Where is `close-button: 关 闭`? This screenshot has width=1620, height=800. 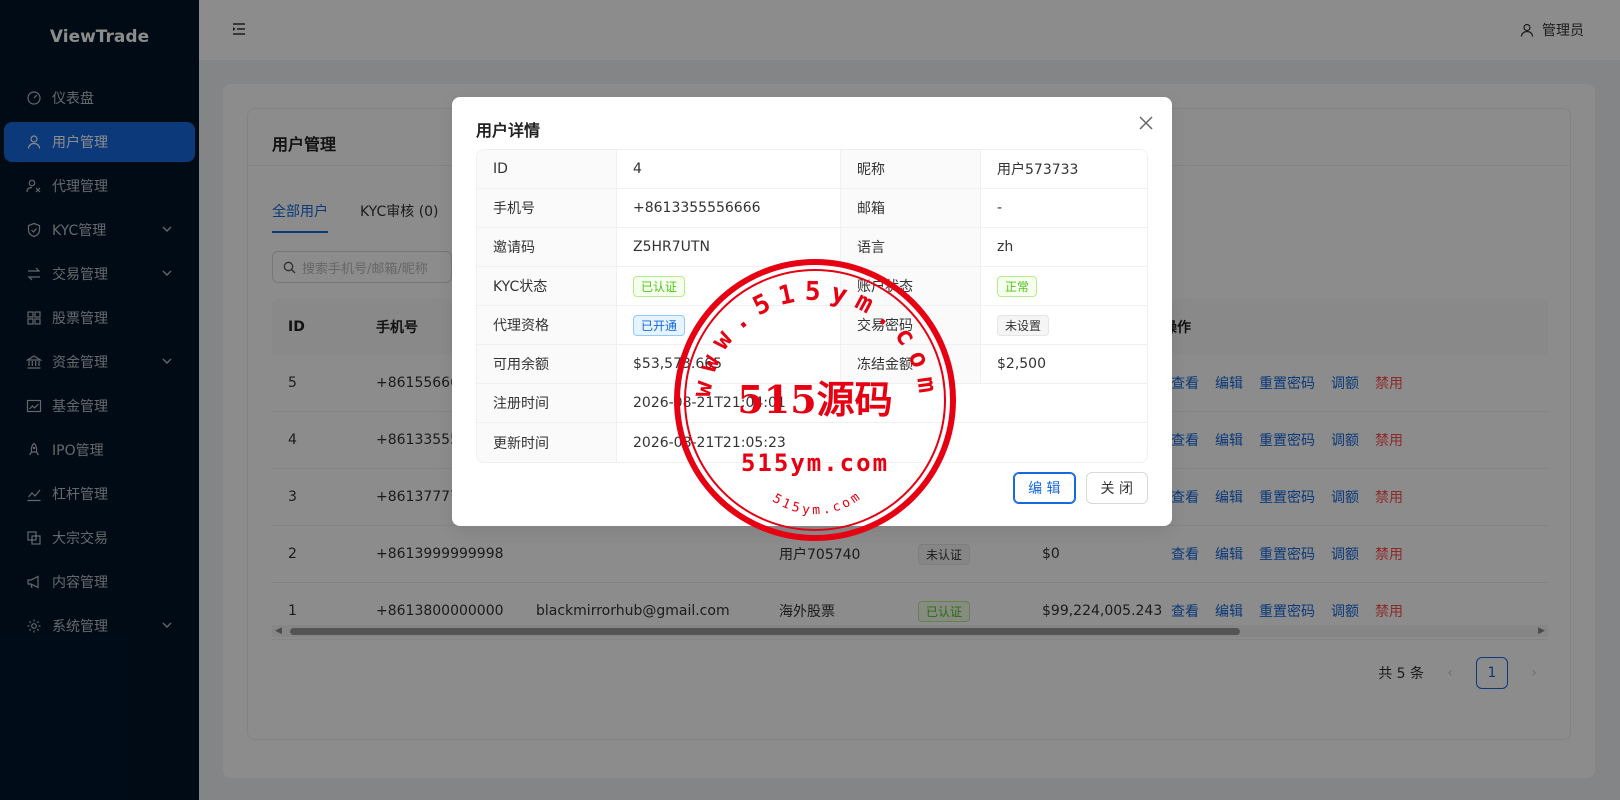 close-button: 关 闭 is located at coordinates (1116, 488).